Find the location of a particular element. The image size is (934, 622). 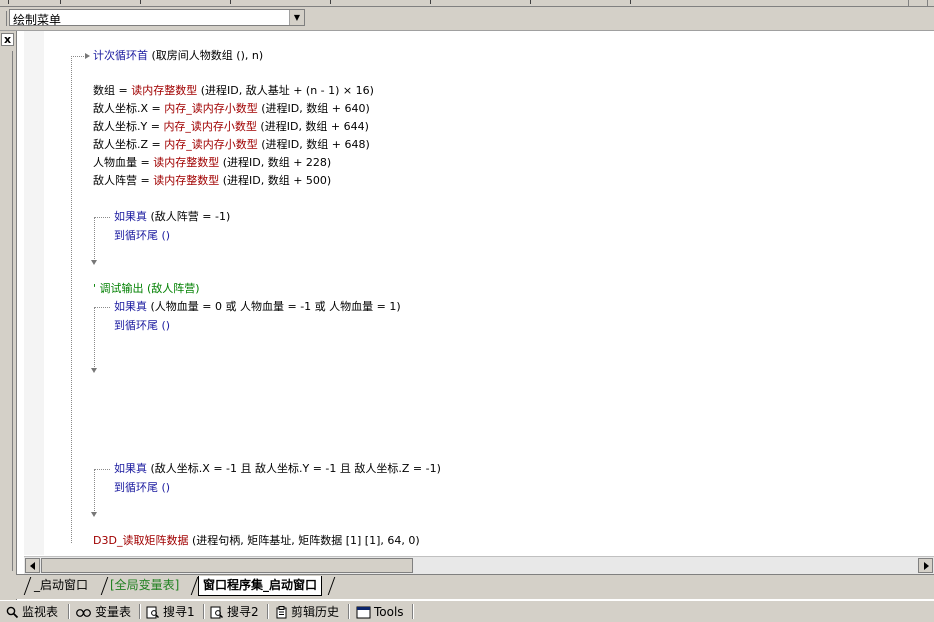

tab-divider is located at coordinates (331, 586).